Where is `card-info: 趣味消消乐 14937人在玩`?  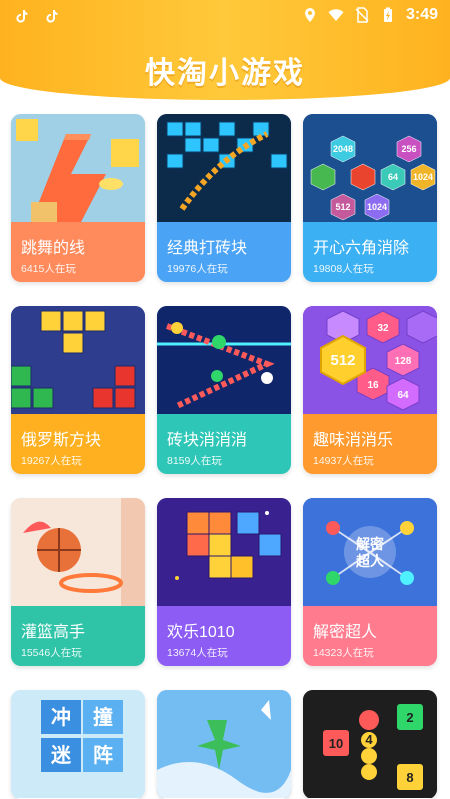 card-info: 趣味消消乐 14937人在玩 is located at coordinates (370, 444).